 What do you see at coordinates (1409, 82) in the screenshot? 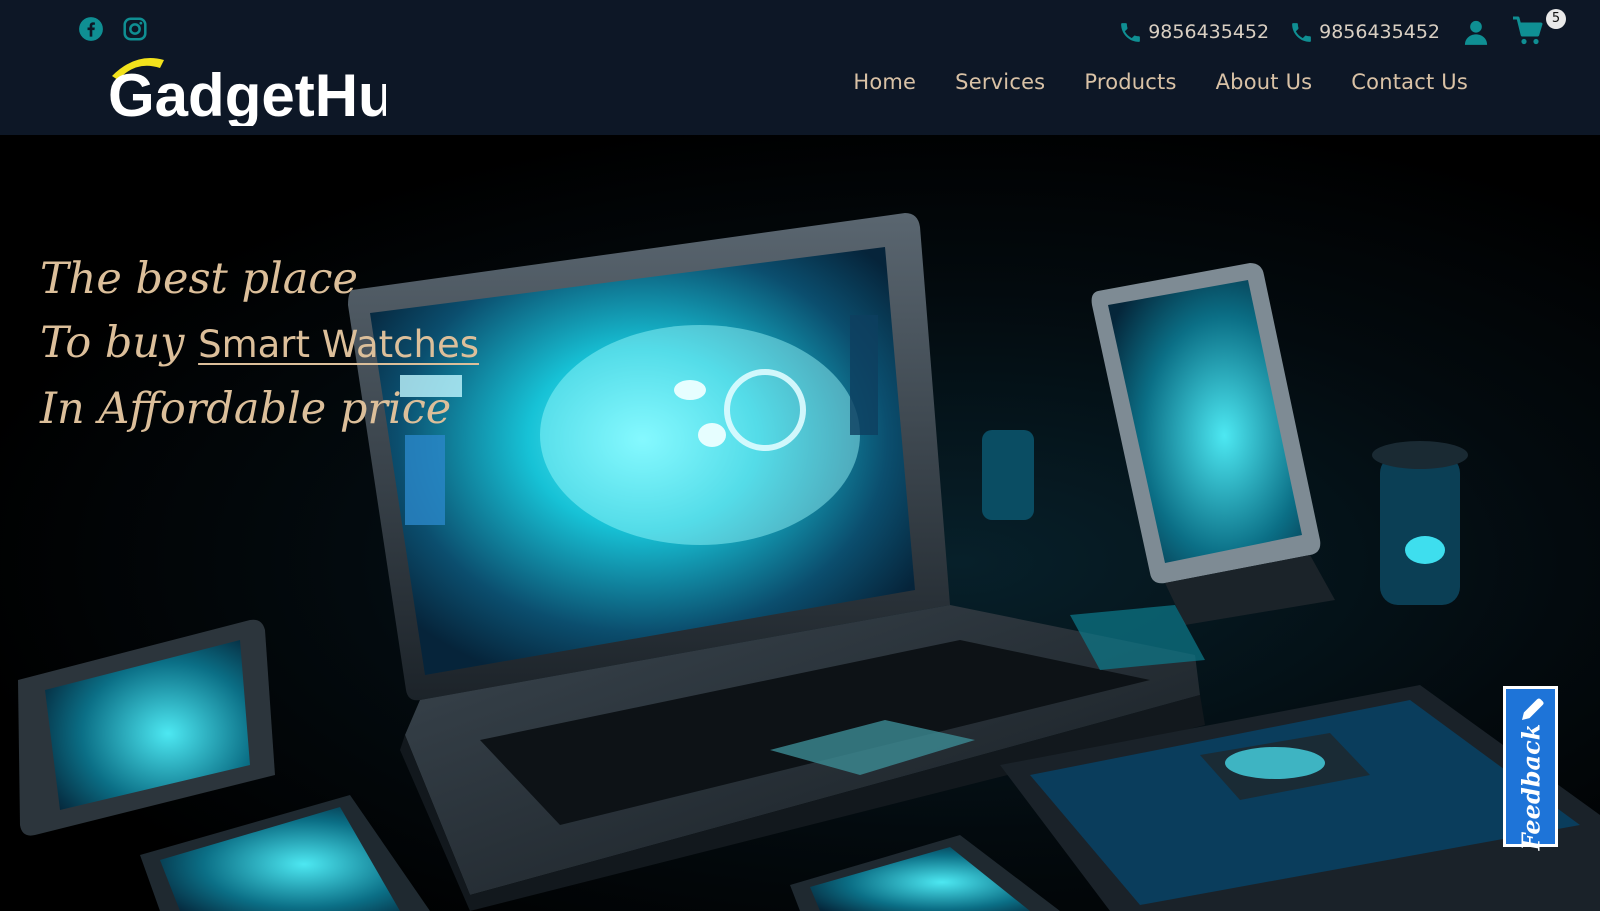
I see `nav-contact-us: Contact Us` at bounding box center [1409, 82].